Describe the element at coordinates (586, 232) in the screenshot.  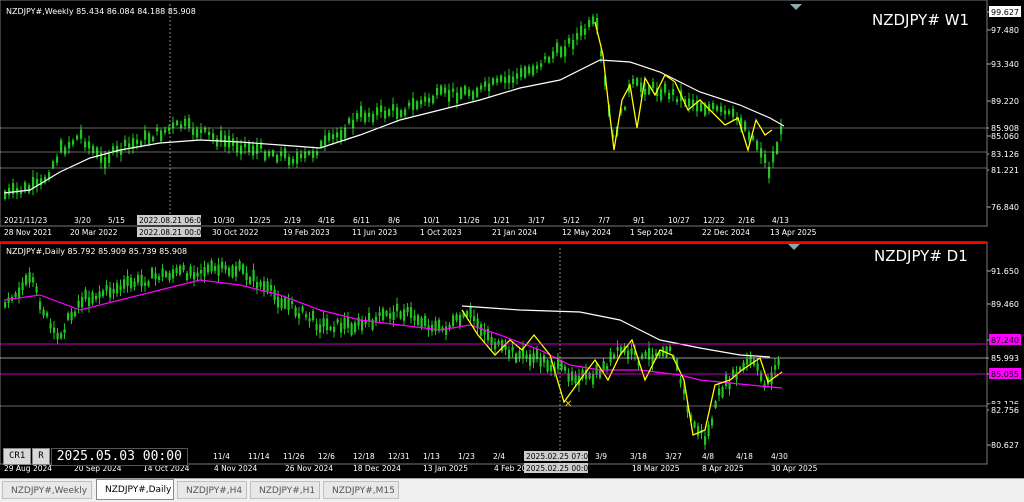
I see `date-label: 12 May 2024` at that location.